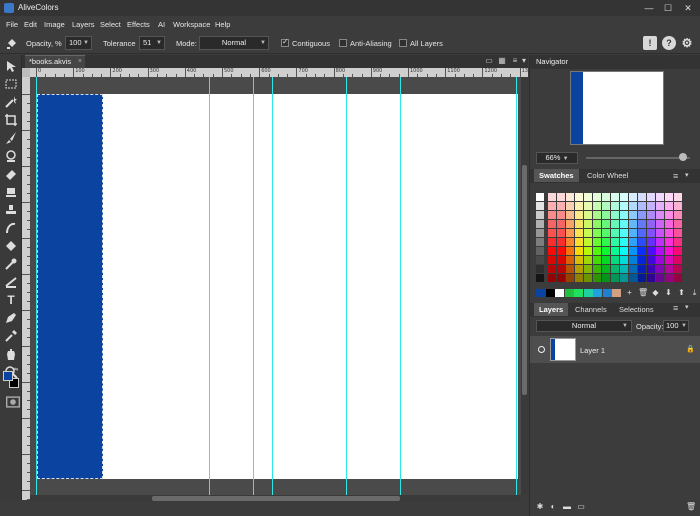 This screenshot has height=516, width=700. What do you see at coordinates (11, 120) in the screenshot?
I see `crop-tool-icon` at bounding box center [11, 120].